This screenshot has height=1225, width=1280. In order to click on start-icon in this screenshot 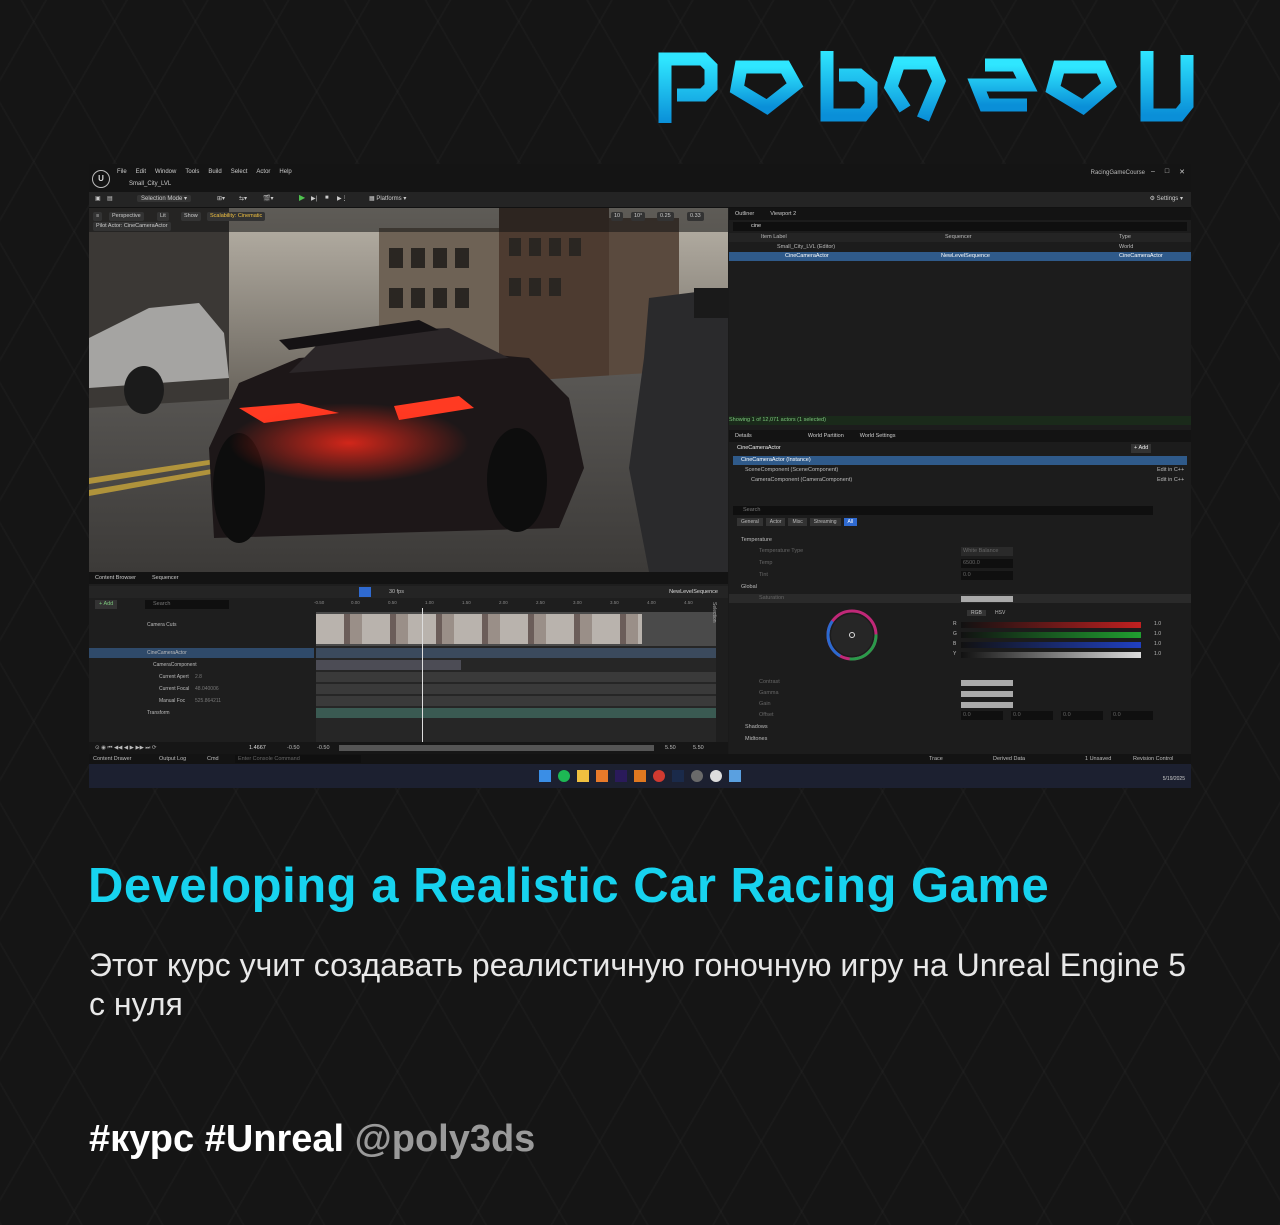, I will do `click(545, 776)`.